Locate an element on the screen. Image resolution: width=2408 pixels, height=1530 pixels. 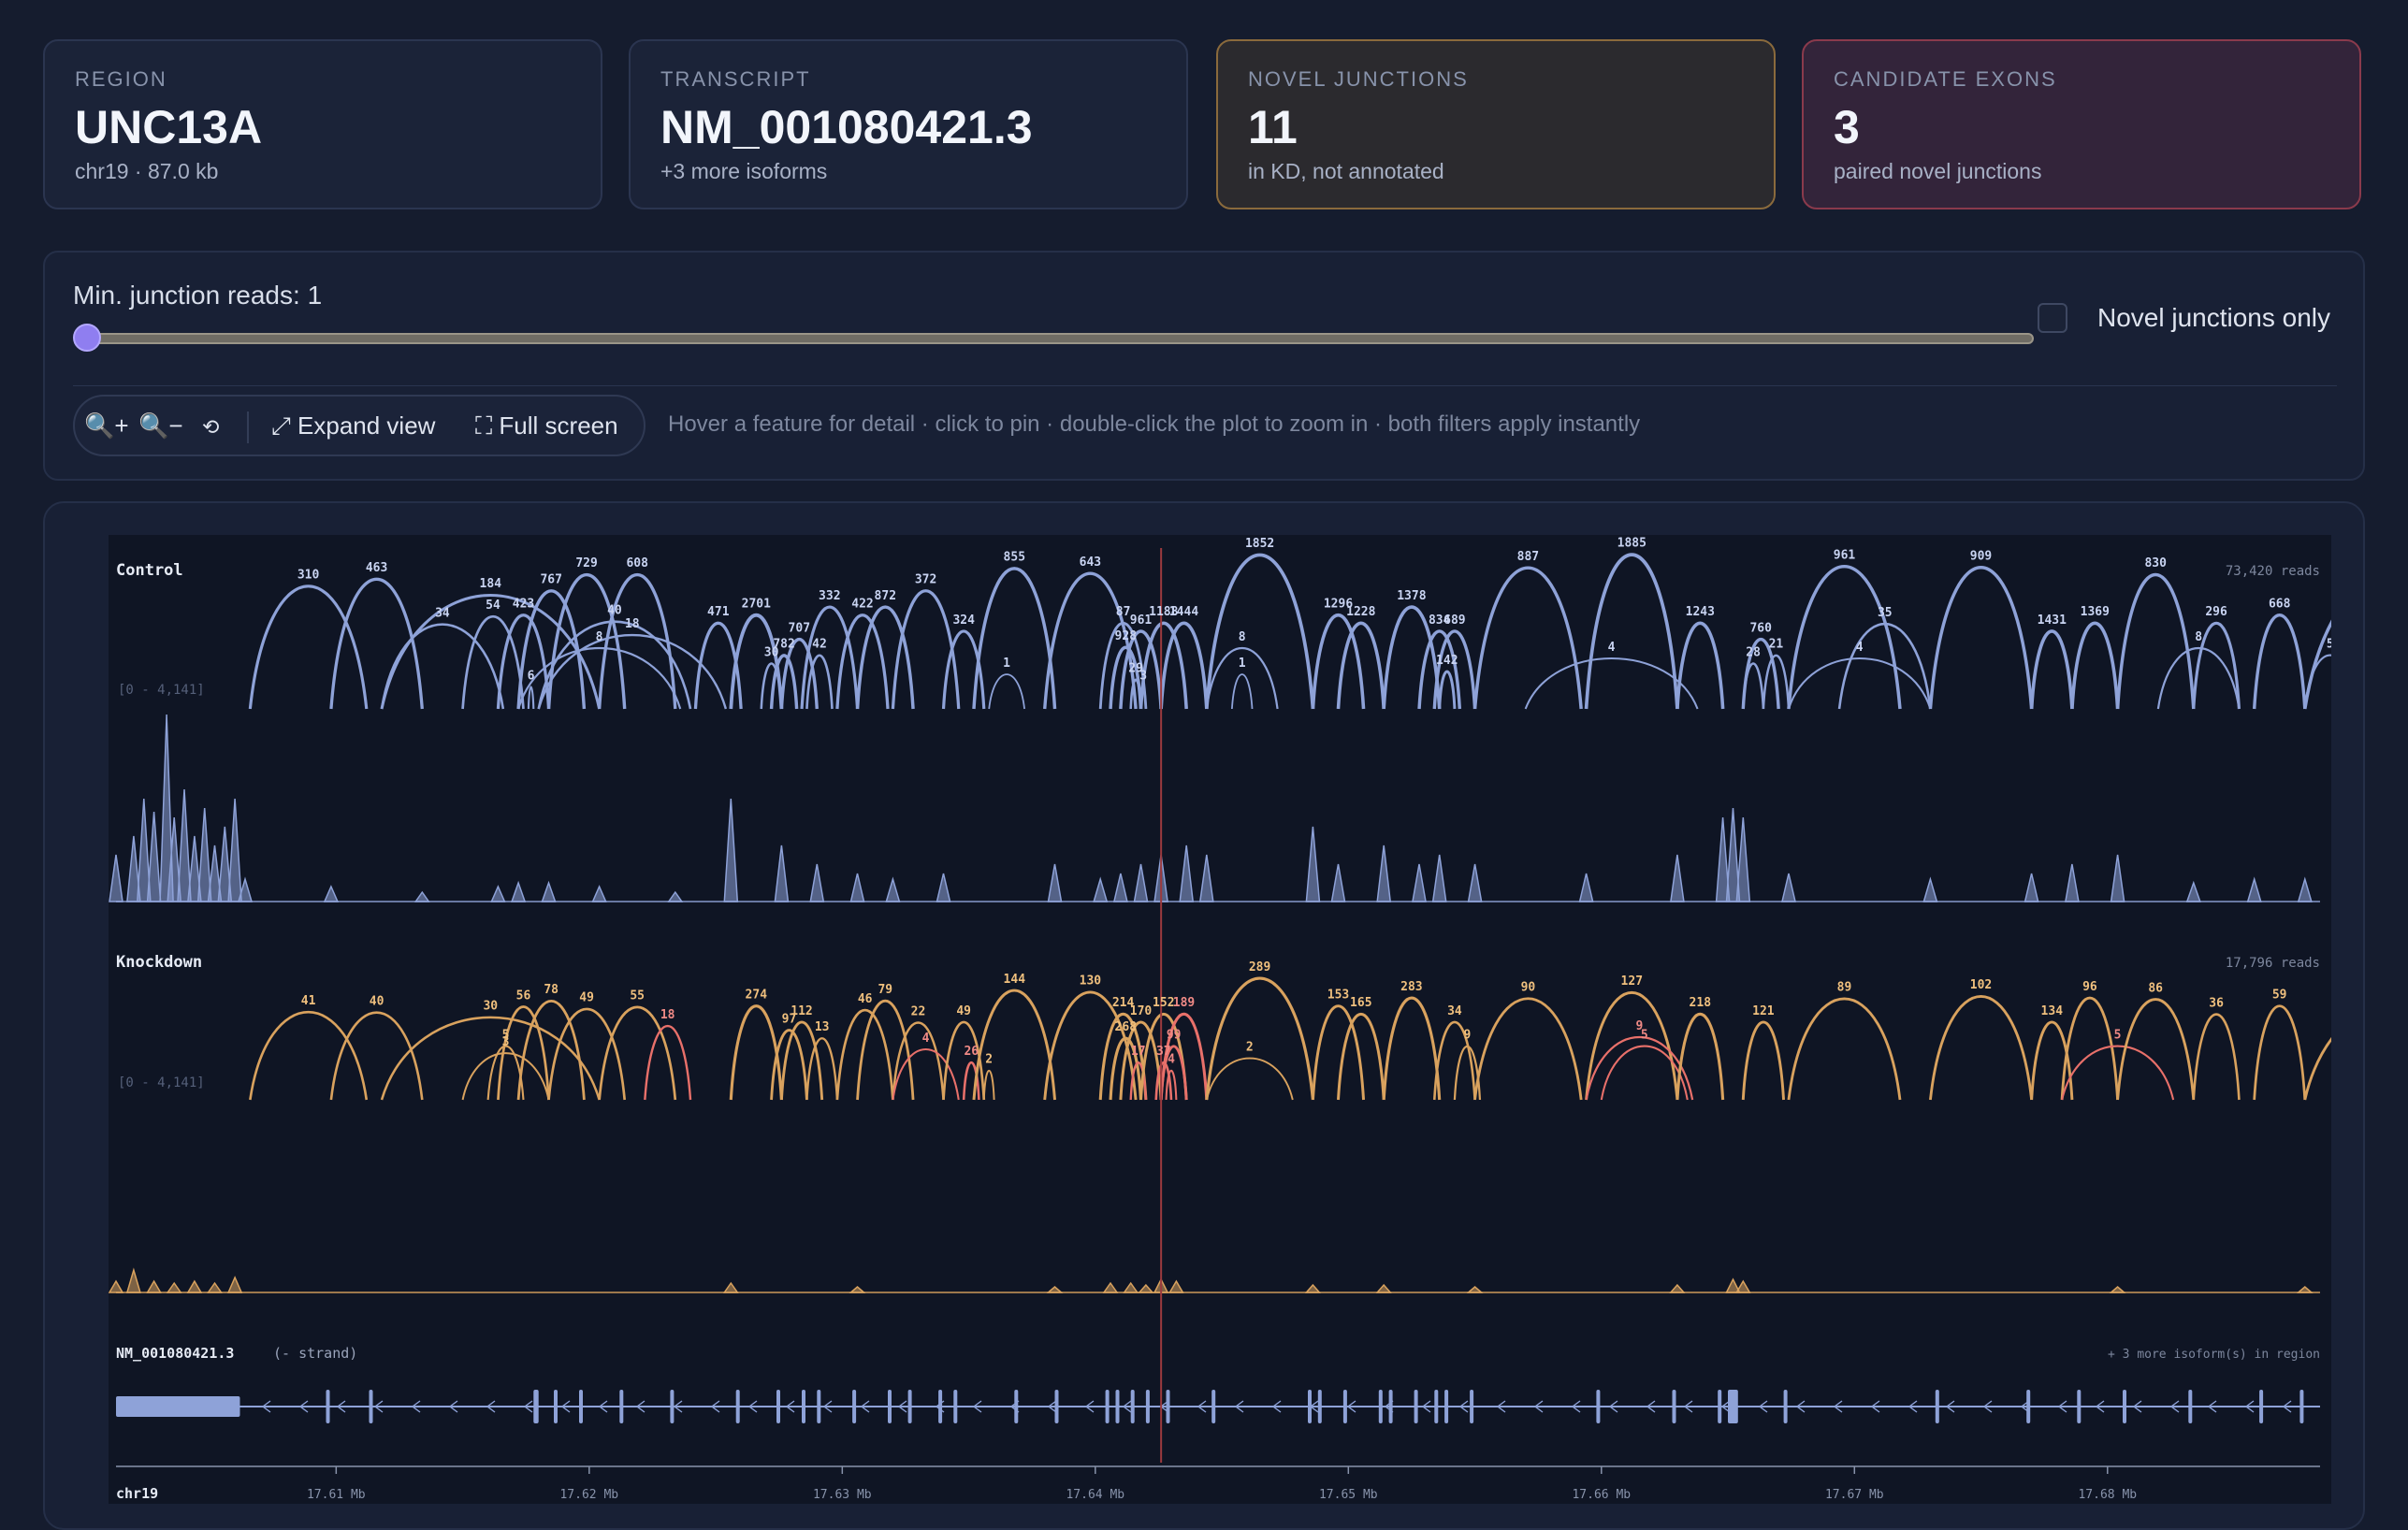
control-junction-count: 643 is located at coordinates (1090, 563).